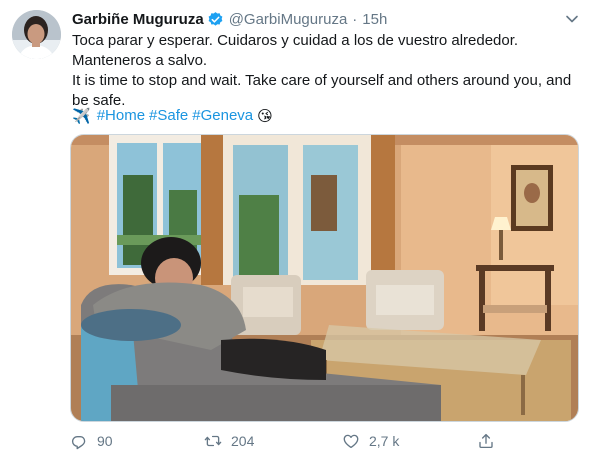 The height and width of the screenshot is (459, 593). What do you see at coordinates (105, 441) in the screenshot?
I see `reply-count: 90` at bounding box center [105, 441].